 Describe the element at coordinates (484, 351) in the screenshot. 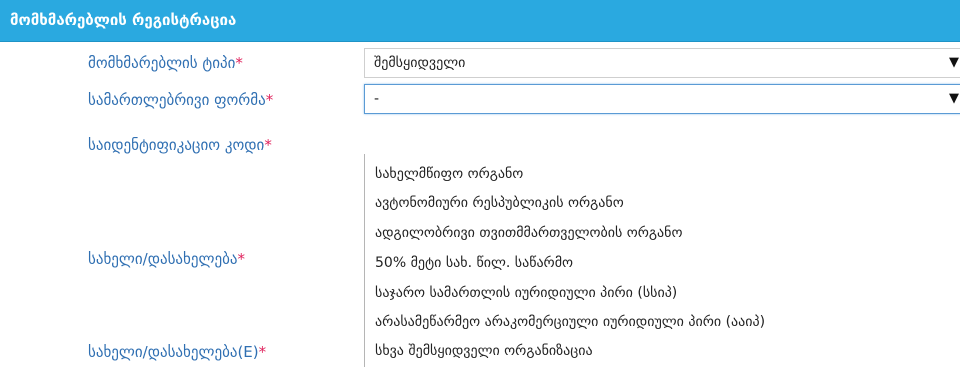

I see `legal-form-option: სხვა შემსყიდველი ორგანიზაცია` at that location.